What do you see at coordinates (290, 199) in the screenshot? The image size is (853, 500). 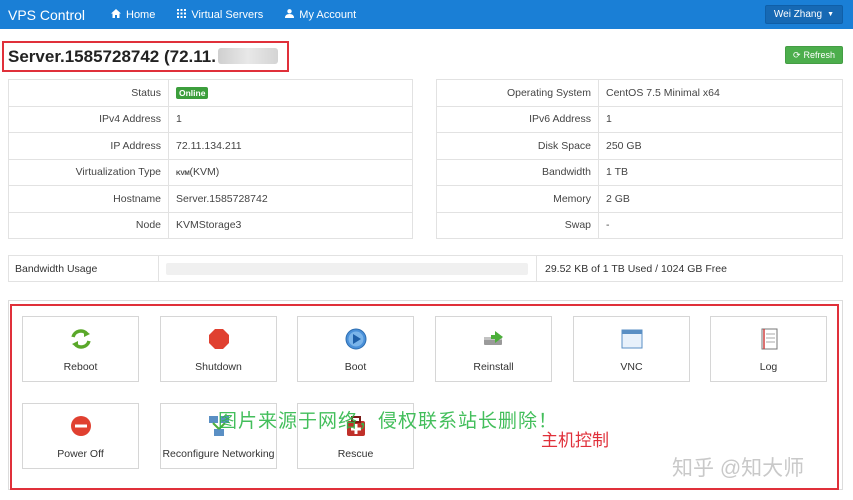 I see `hostname-value: Server.1585728742` at bounding box center [290, 199].